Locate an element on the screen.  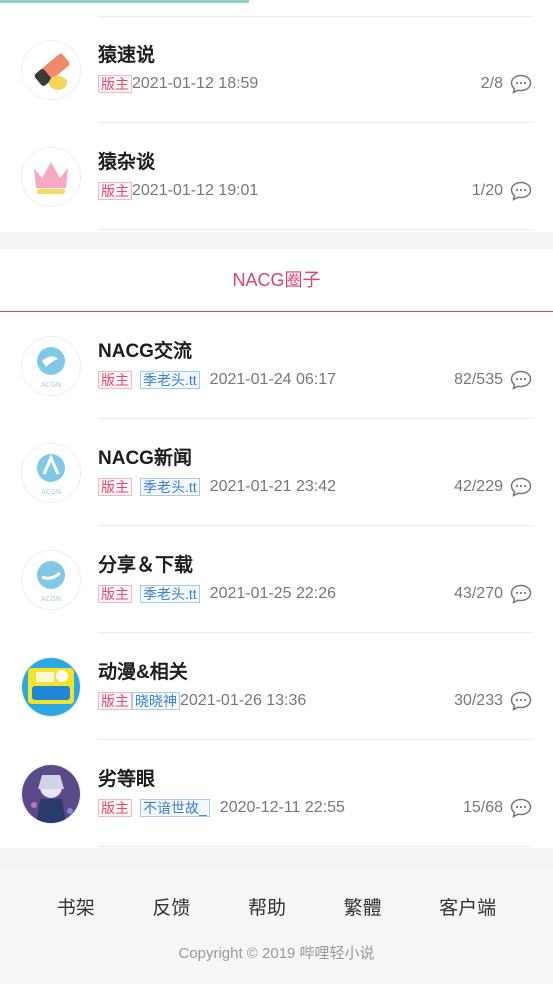
reply-count: 43/270 is located at coordinates (478, 593).